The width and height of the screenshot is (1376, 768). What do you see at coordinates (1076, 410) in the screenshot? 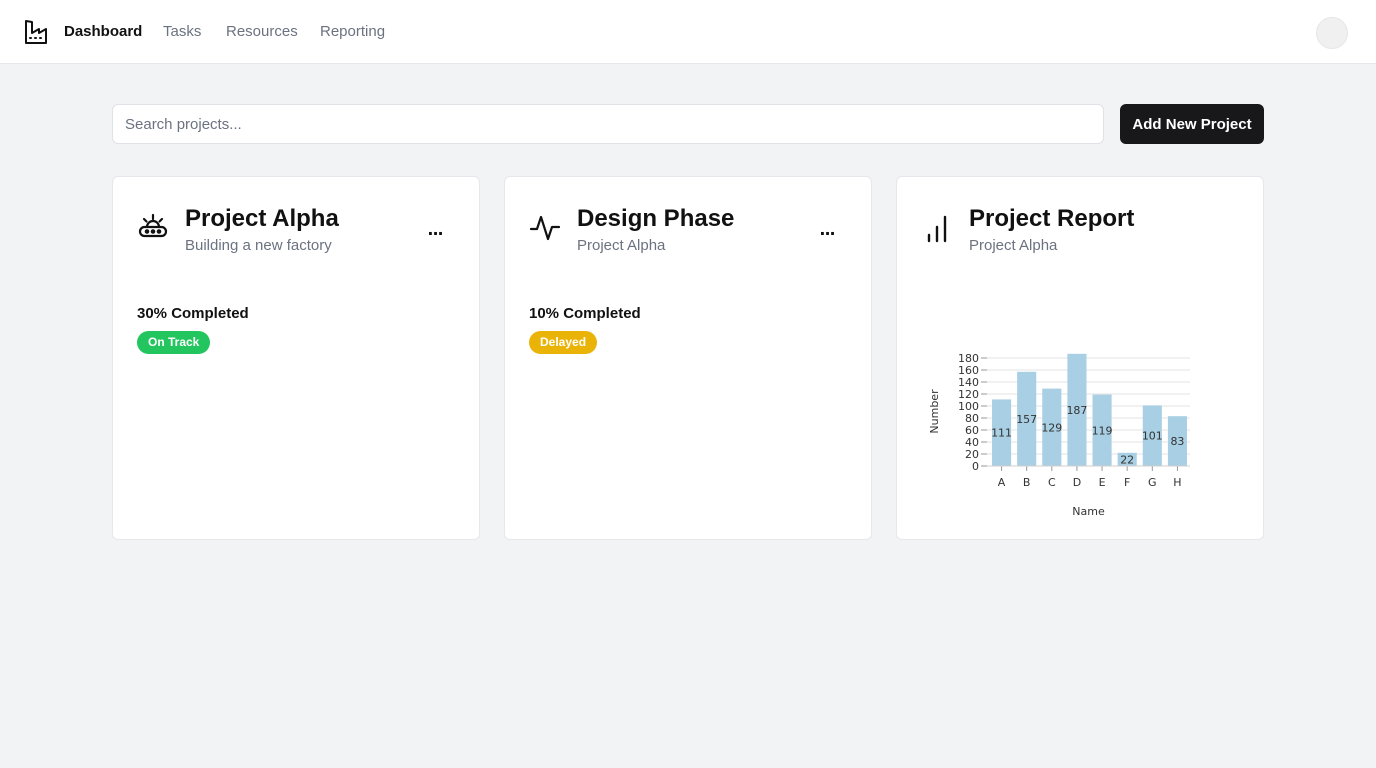
I see `bar-value-label: 187` at bounding box center [1076, 410].